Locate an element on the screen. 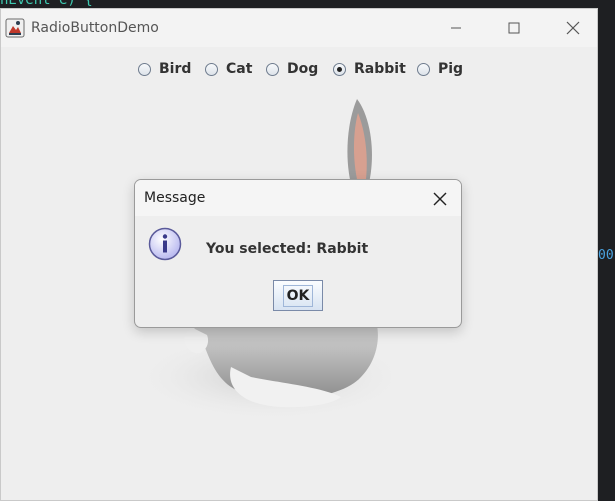 Image resolution: width=615 pixels, height=501 pixels. radio-label-rabbit: Rabbit is located at coordinates (380, 69).